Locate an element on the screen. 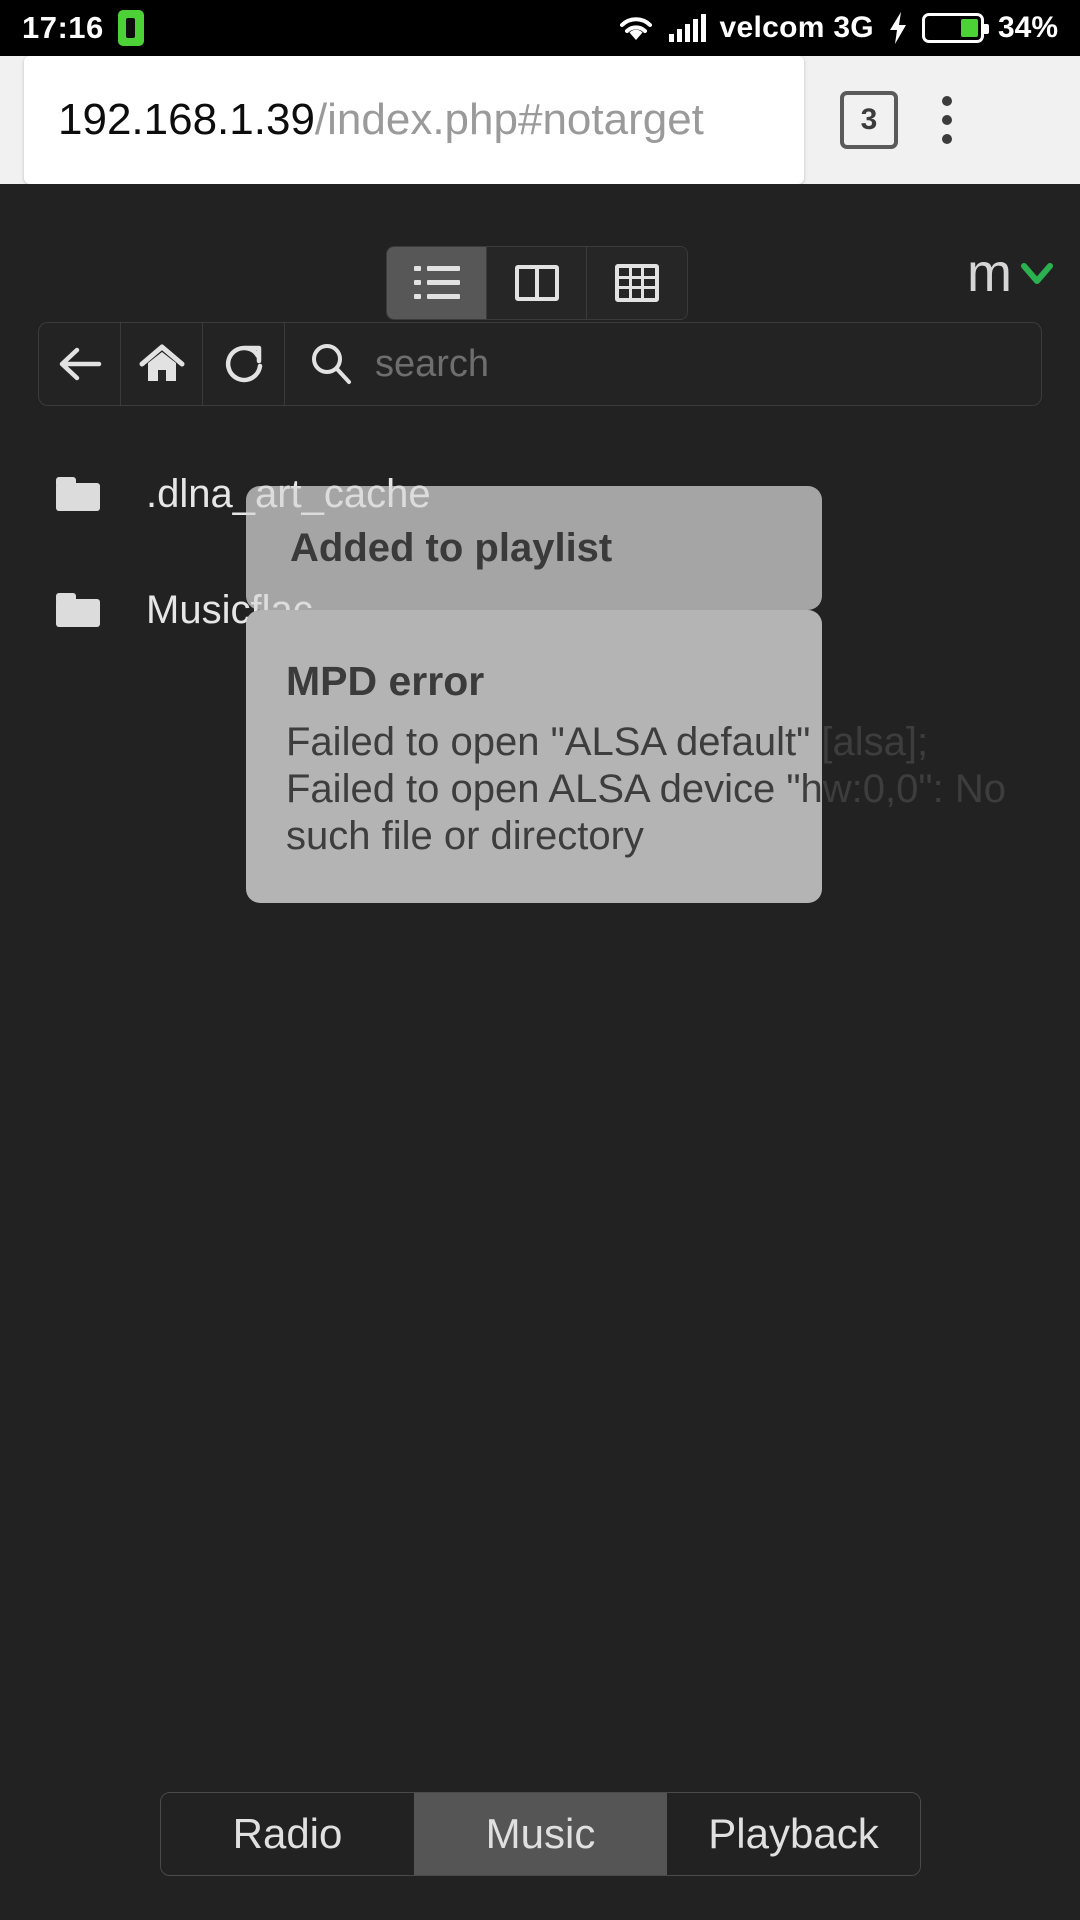 The width and height of the screenshot is (1080, 1920). home-icon is located at coordinates (162, 364).